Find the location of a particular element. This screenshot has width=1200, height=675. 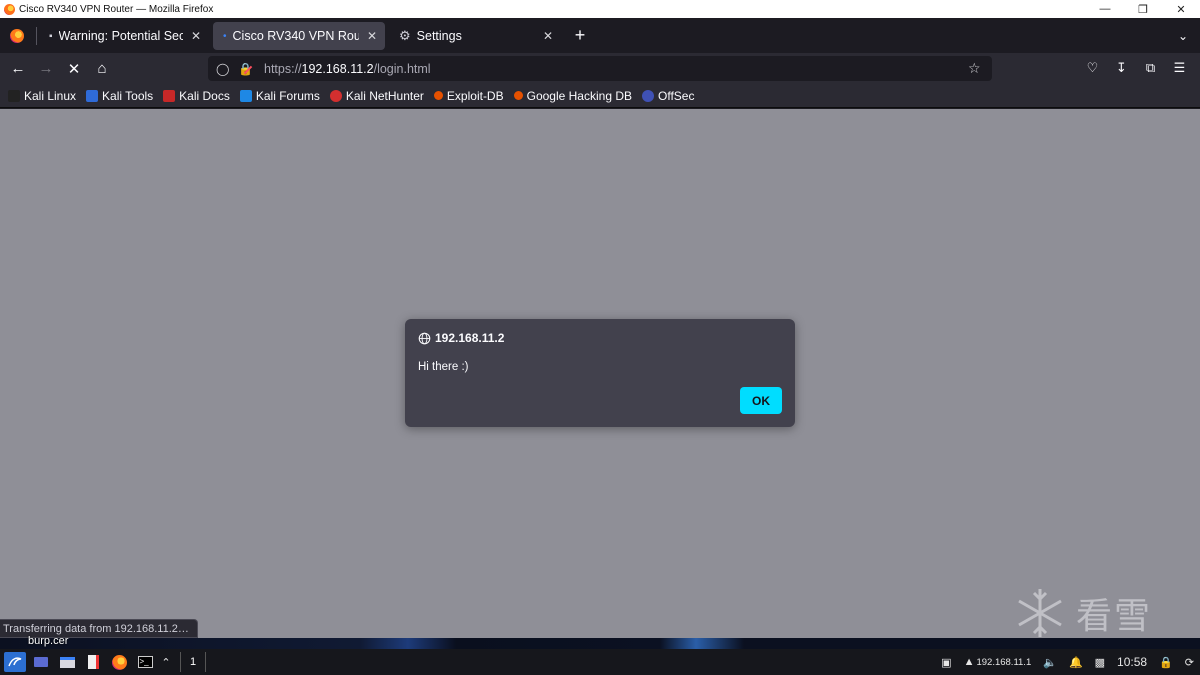

downloads-icon: ↧ is located at coordinates (1121, 68).